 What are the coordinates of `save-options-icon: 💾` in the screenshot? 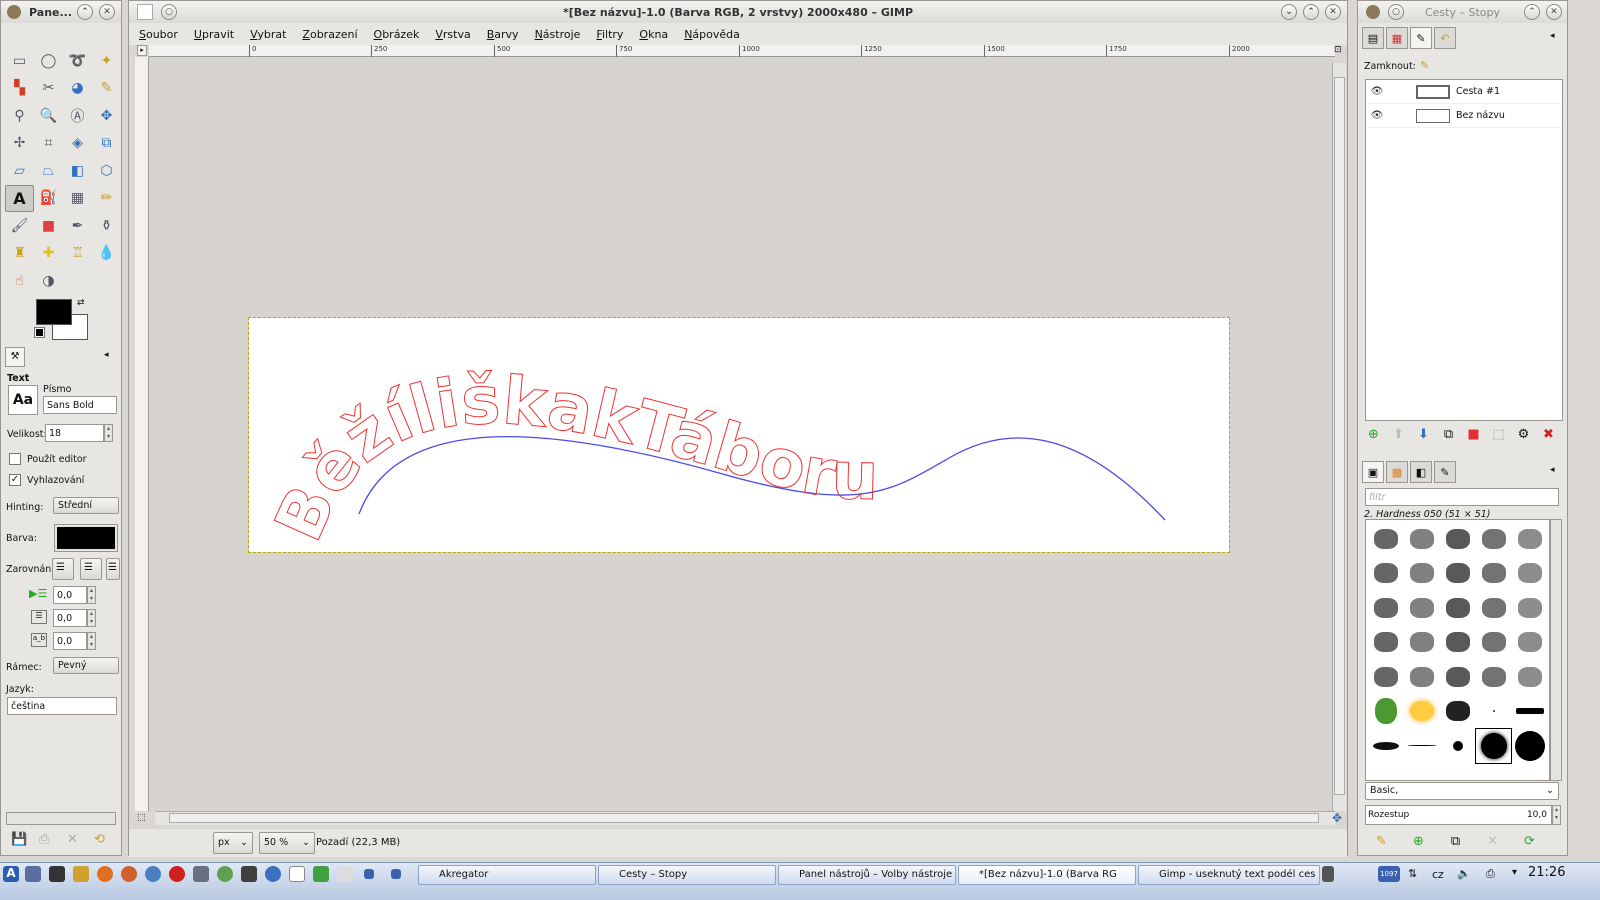 It's located at (19, 839).